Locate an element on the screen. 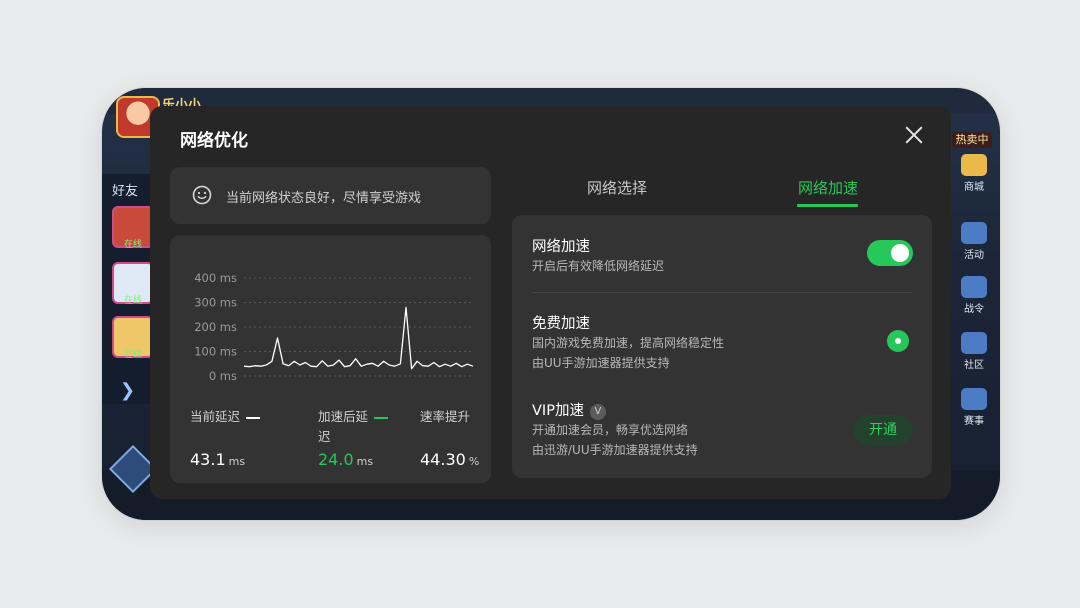 The height and width of the screenshot is (608, 1080). menu-tournament: 赛事 is located at coordinates (974, 407).